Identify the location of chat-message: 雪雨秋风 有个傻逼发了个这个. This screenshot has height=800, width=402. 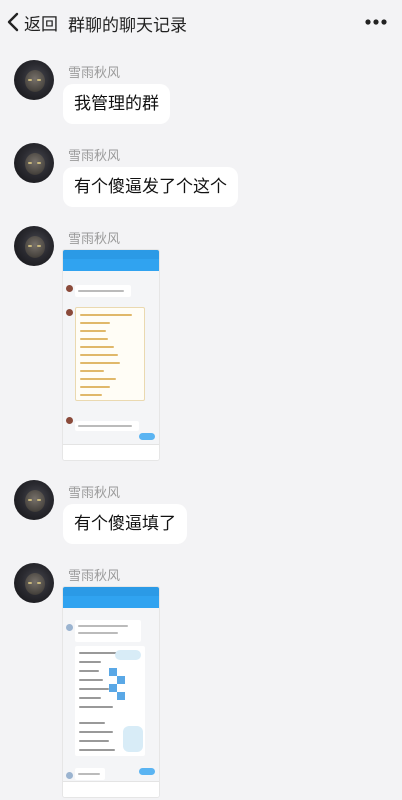
(201, 178).